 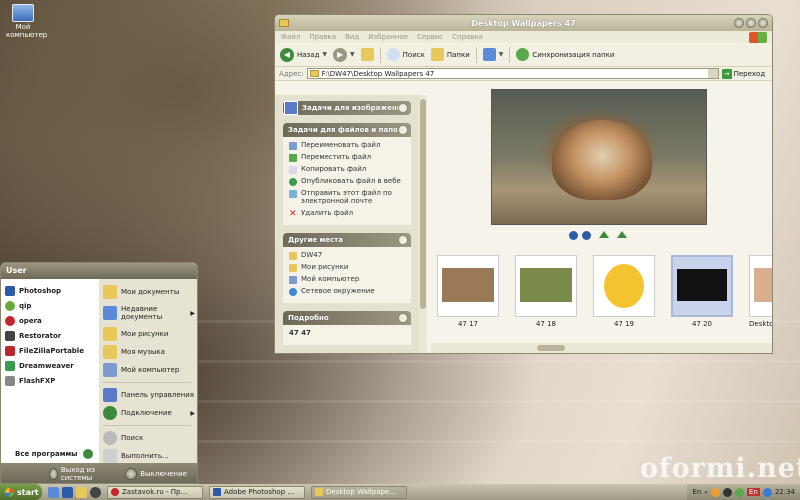 I want to click on power-icon, so click(x=131, y=474).